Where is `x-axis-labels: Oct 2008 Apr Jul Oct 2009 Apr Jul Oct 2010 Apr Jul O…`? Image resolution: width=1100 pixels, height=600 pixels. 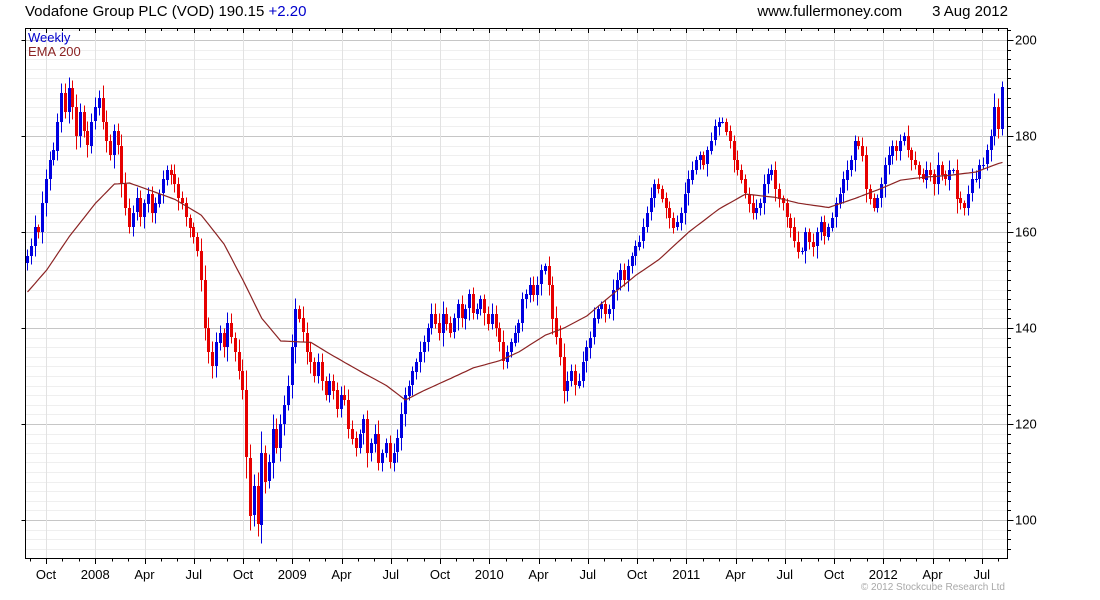
x-axis-labels: Oct 2008 Apr Jul Oct 2009 Apr Jul Oct 2010 Apr Jul O… is located at coordinates (513, 574).